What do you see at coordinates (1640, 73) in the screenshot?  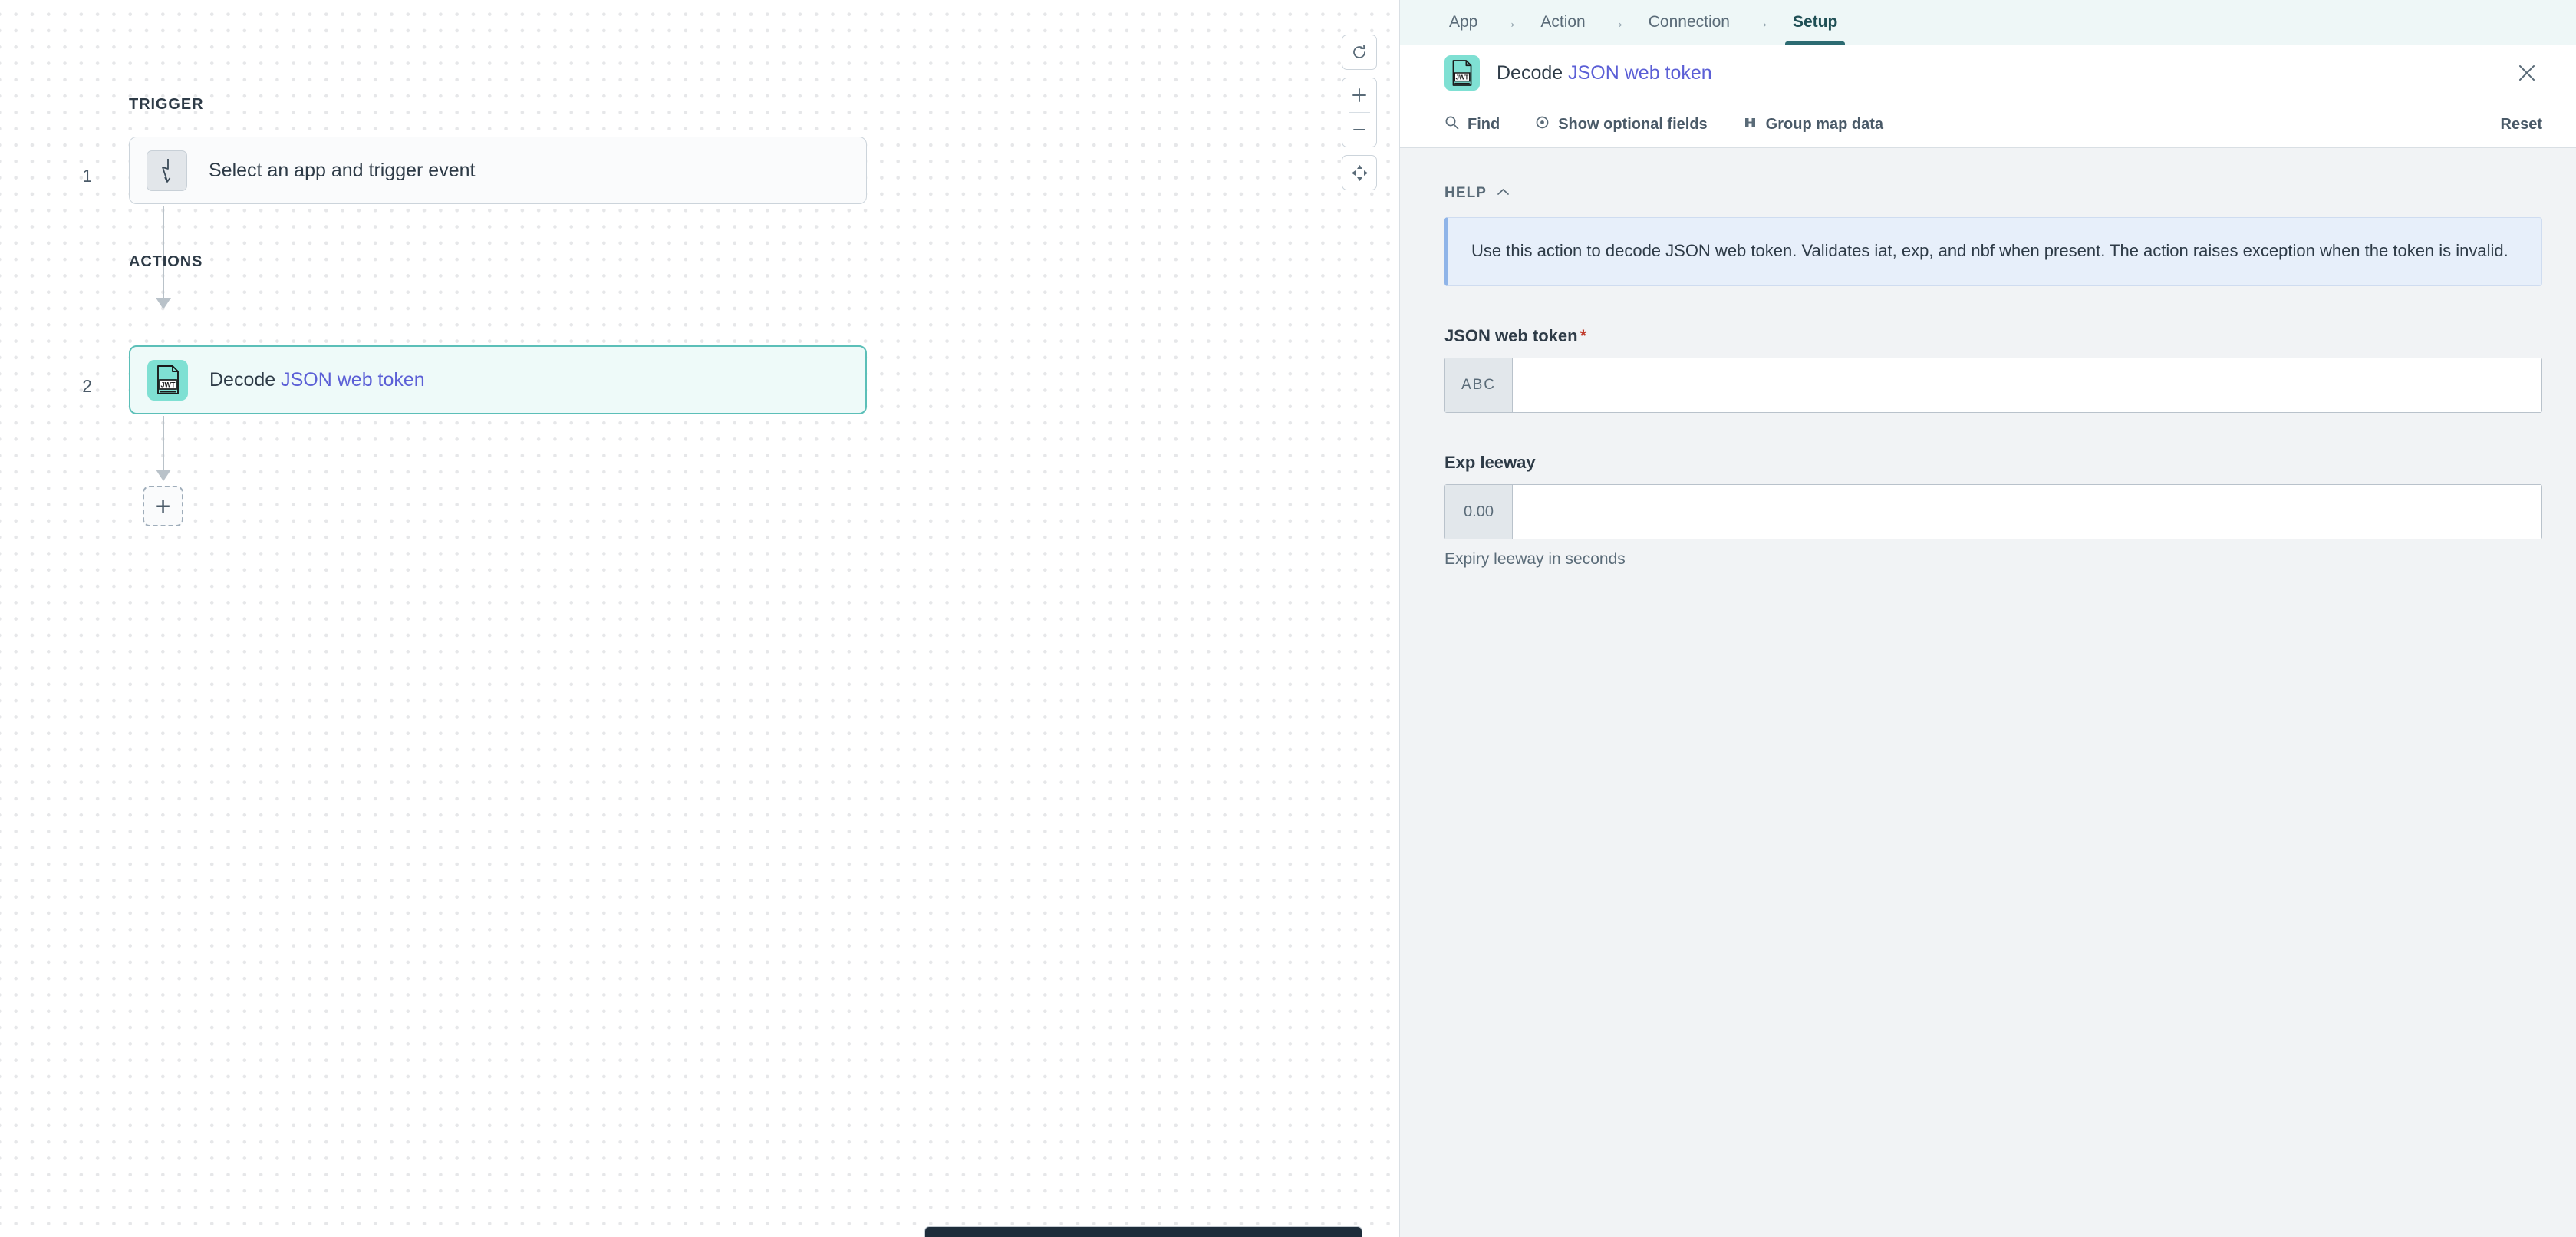 I see `page-title-accent: JSON web token` at bounding box center [1640, 73].